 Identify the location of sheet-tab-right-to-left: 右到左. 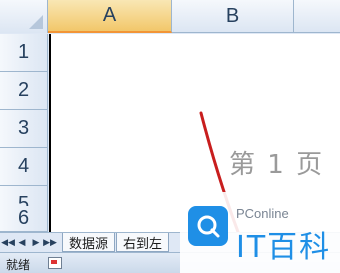
(143, 242).